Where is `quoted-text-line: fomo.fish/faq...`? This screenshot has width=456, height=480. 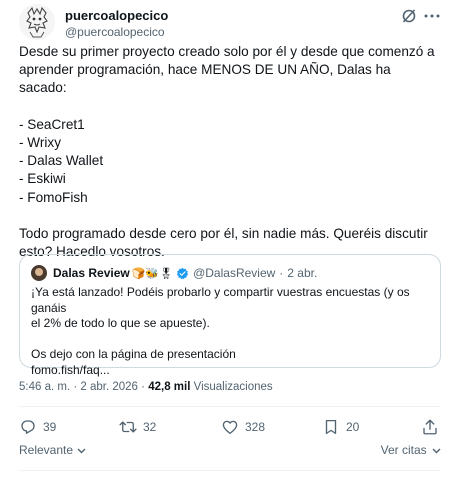 quoted-text-line: fomo.fish/faq... is located at coordinates (70, 369).